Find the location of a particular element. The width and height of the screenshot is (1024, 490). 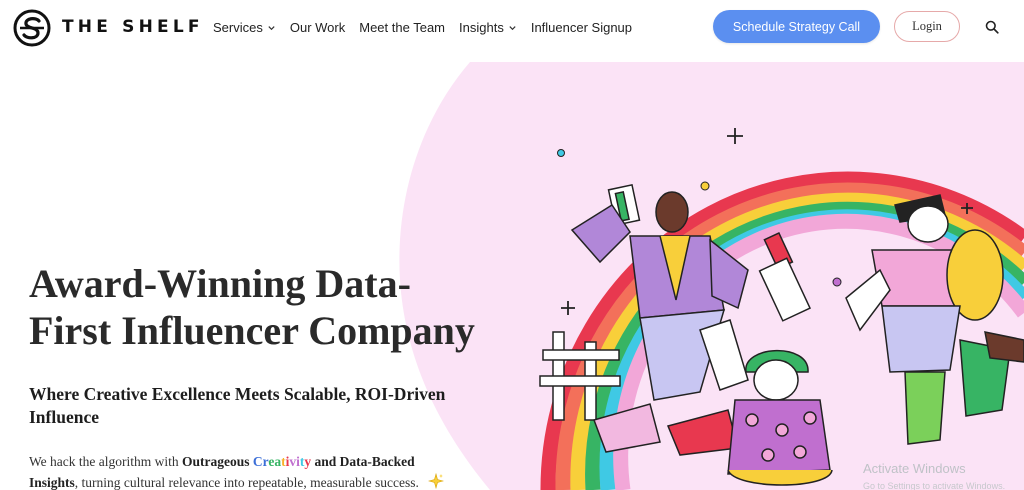

menu-item-services: Services is located at coordinates (244, 27).